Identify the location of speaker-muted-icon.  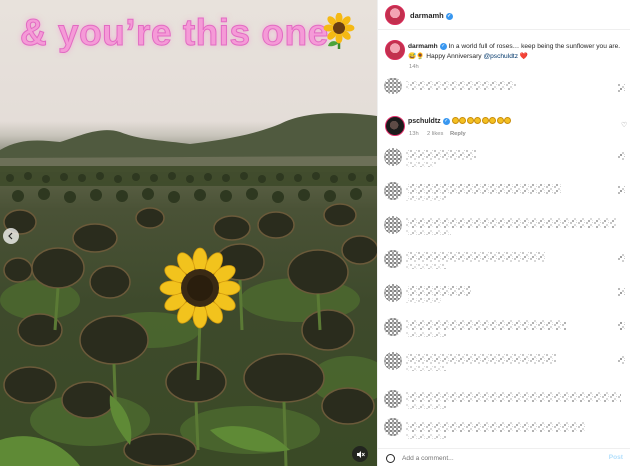
(360, 454).